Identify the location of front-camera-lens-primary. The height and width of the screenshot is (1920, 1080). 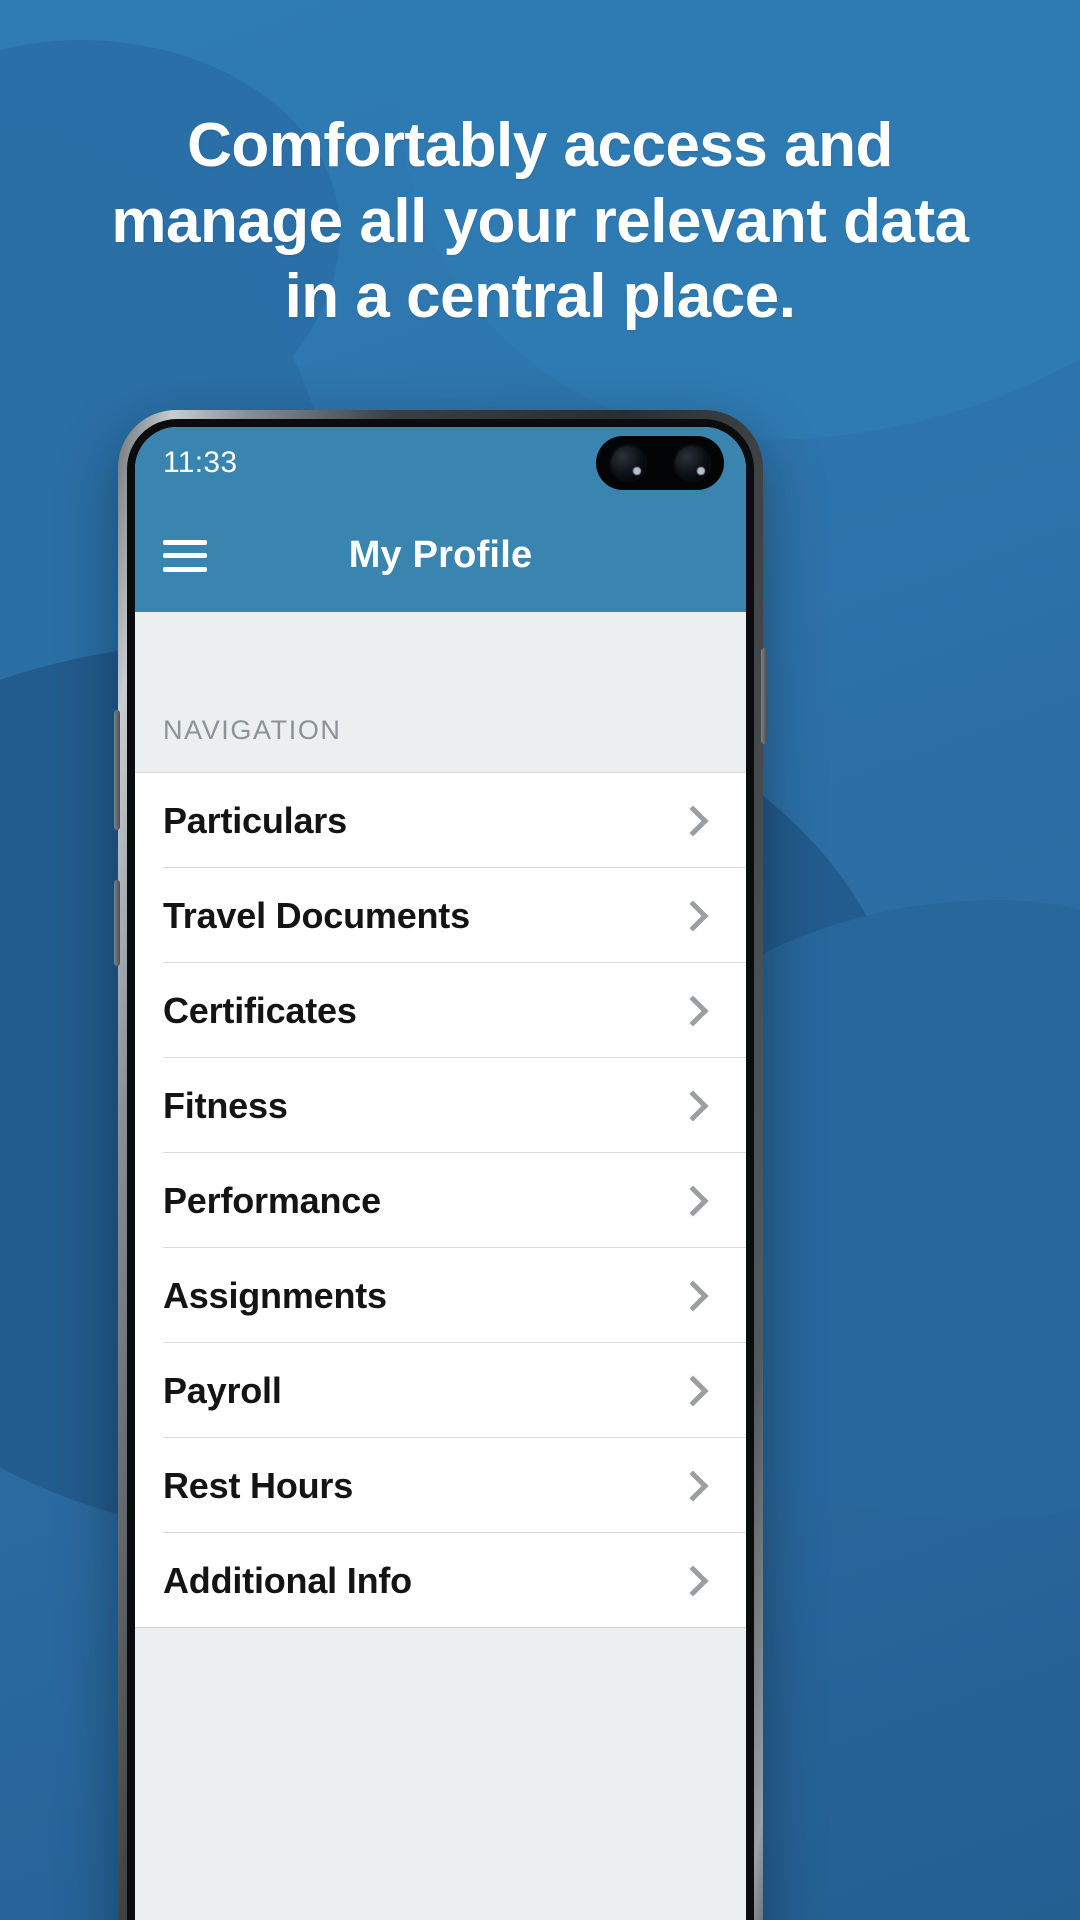
(628, 463).